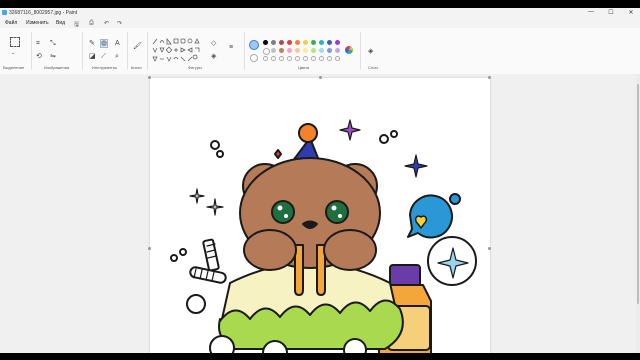  I want to click on share-icon: ⎙, so click(91, 23).